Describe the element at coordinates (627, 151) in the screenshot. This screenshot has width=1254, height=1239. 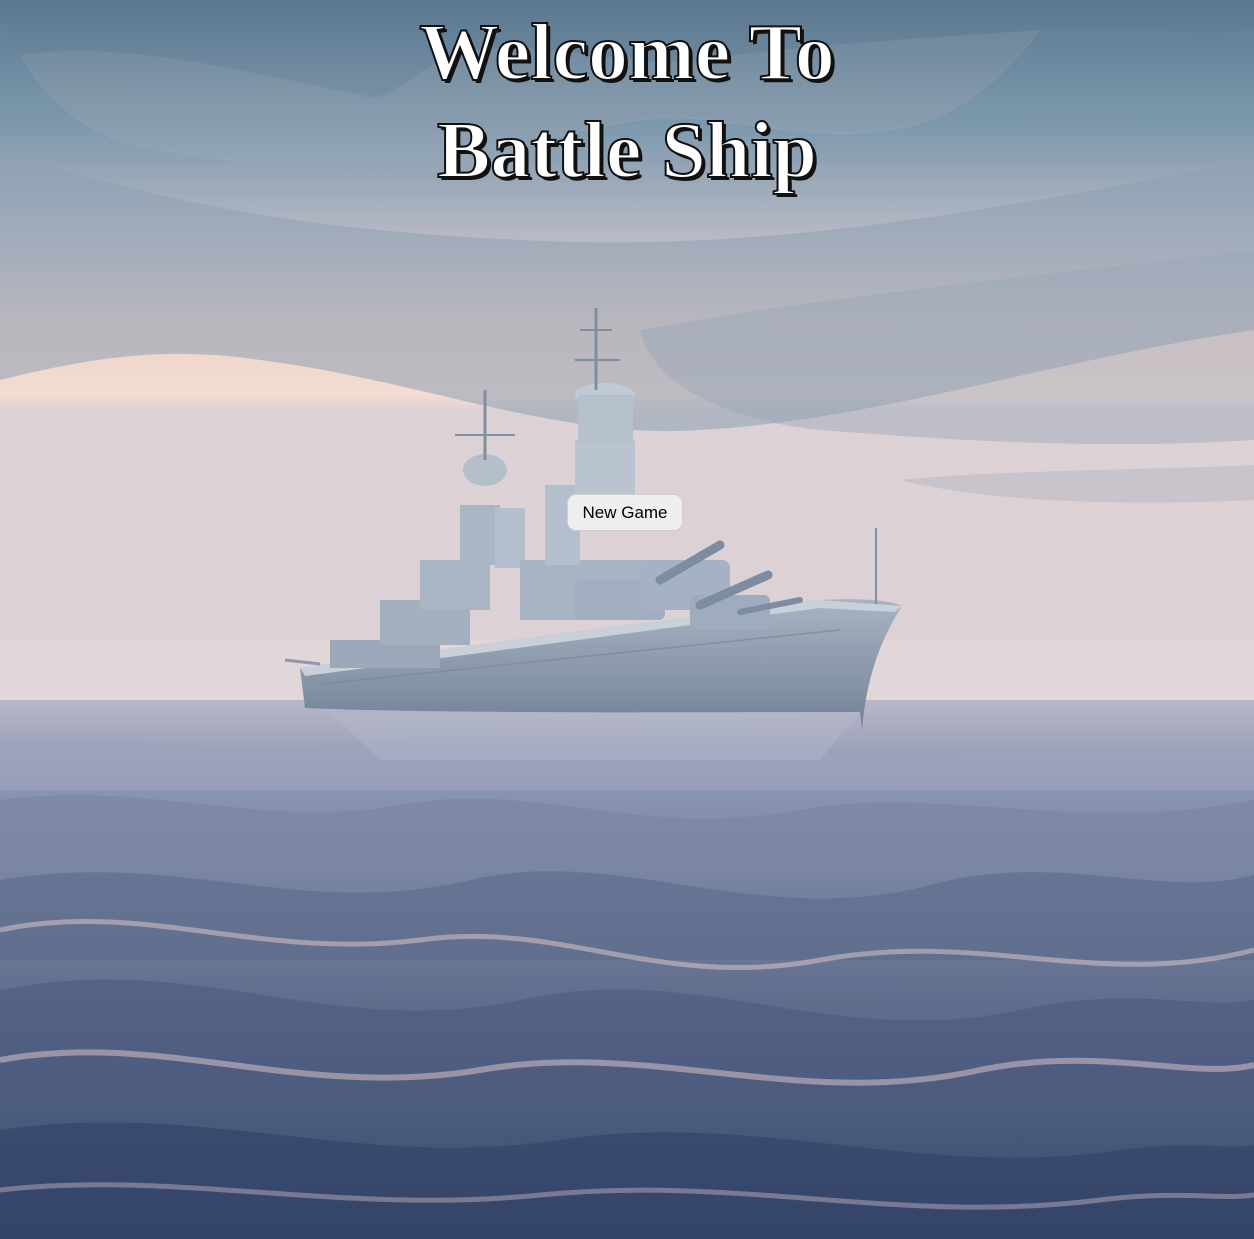
I see `title-line-2: Battle Ship` at that location.